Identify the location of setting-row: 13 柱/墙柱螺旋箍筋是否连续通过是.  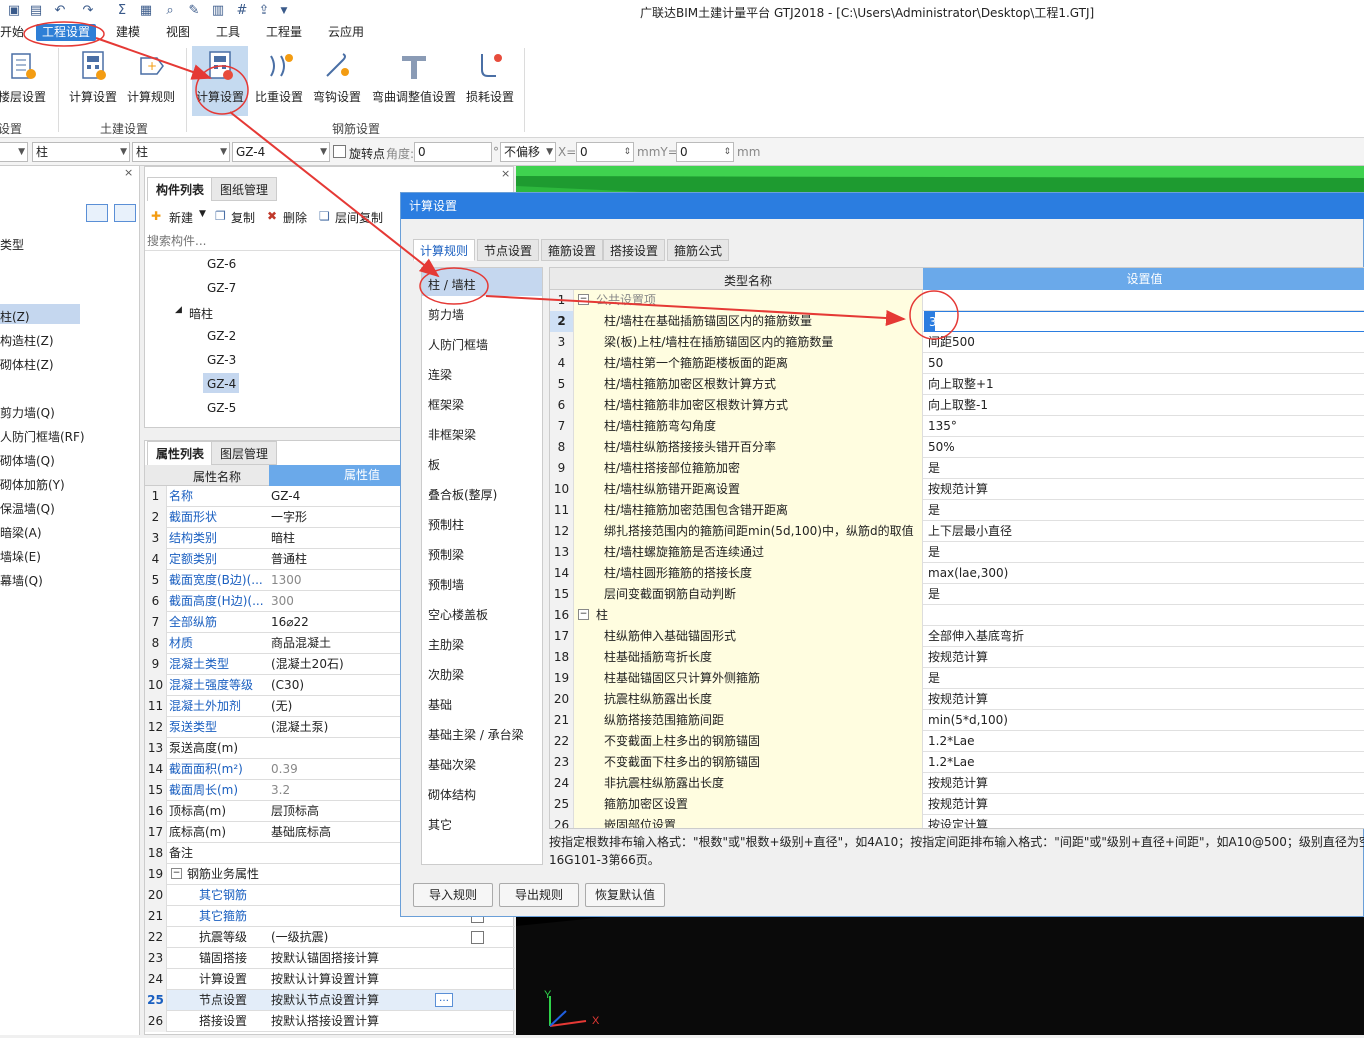
(957, 552).